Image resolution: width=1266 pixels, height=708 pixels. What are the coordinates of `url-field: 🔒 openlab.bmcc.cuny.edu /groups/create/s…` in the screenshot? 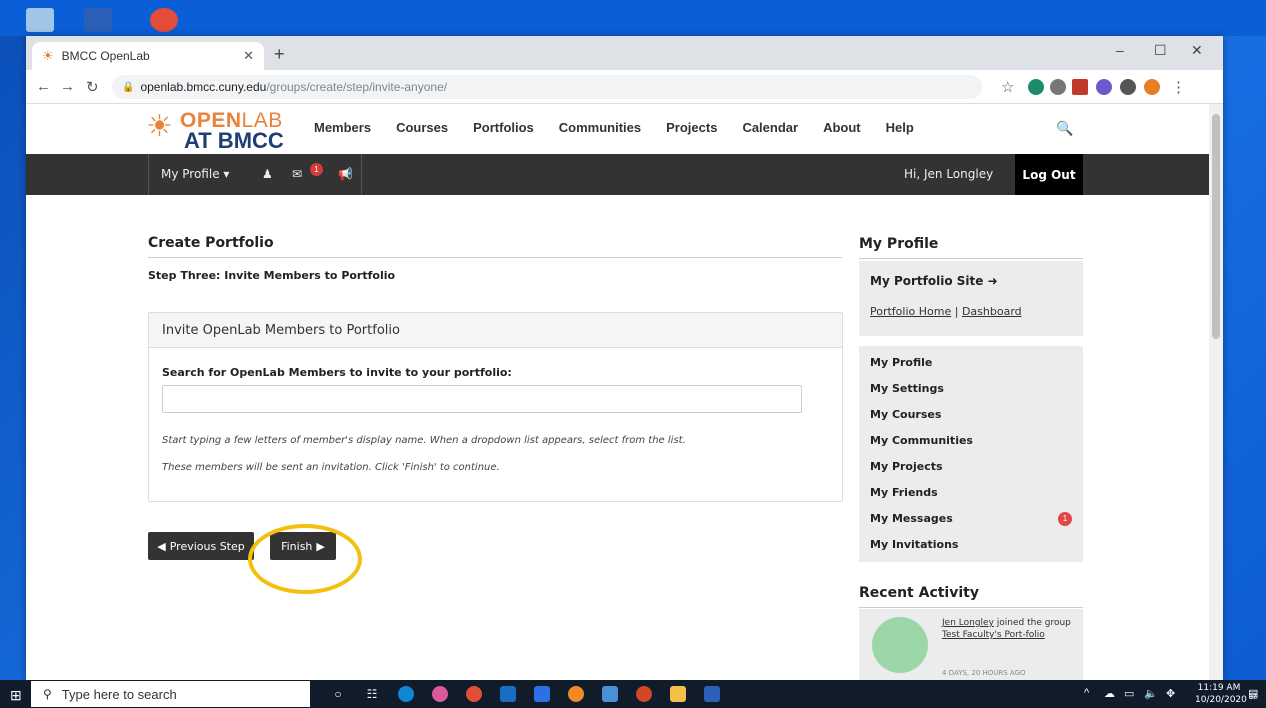 It's located at (547, 87).